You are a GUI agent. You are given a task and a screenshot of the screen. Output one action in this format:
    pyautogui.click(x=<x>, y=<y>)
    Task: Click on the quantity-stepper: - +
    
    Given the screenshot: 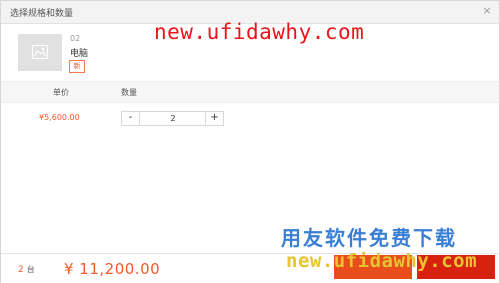 What is the action you would take?
    pyautogui.click(x=172, y=118)
    